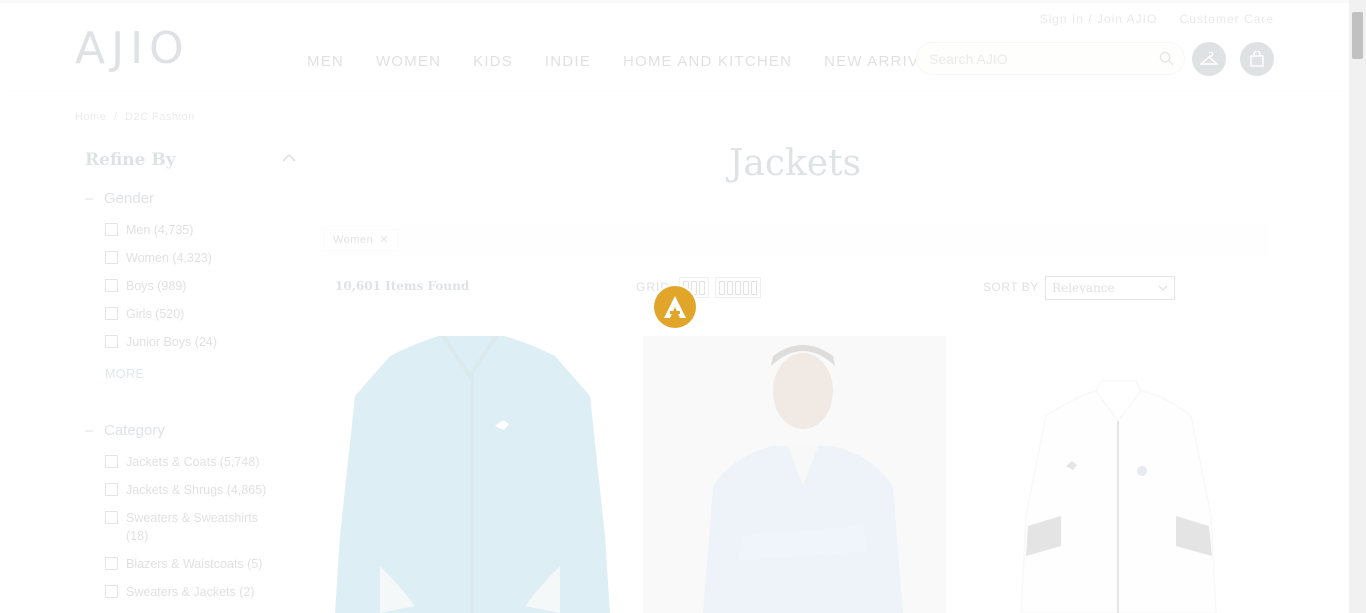 Image resolution: width=1366 pixels, height=613 pixels. I want to click on filter-option: Junior Boys (24), so click(190, 342).